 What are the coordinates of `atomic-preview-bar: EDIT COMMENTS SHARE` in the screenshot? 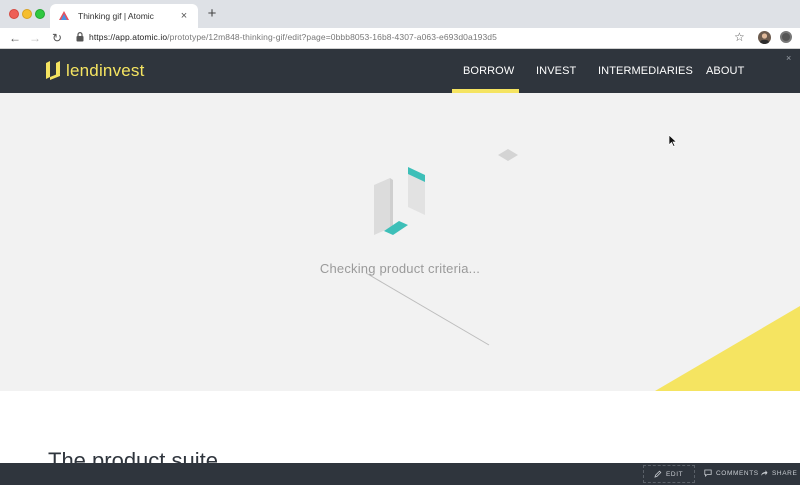 It's located at (400, 474).